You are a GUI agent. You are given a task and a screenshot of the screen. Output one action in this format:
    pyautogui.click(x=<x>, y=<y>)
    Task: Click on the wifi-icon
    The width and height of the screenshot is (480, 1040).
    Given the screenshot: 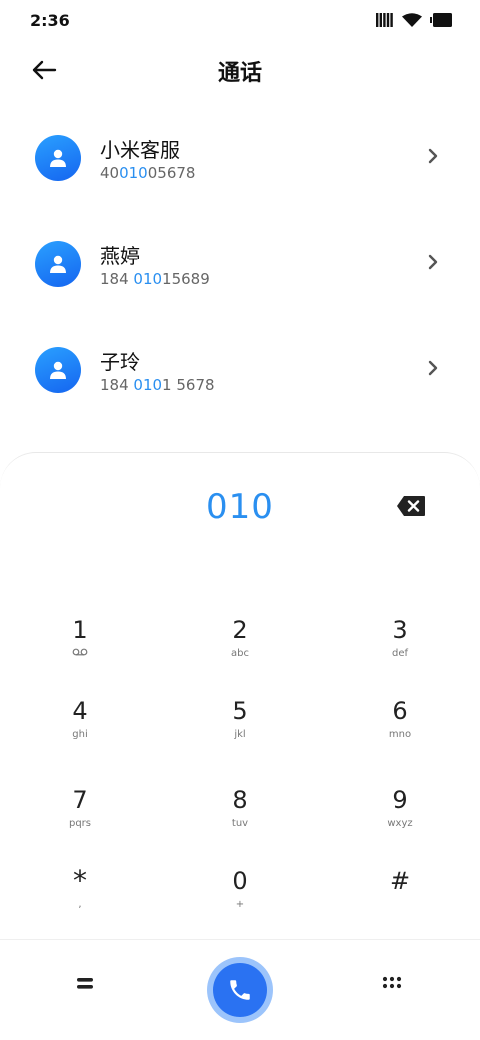 What is the action you would take?
    pyautogui.click(x=412, y=20)
    